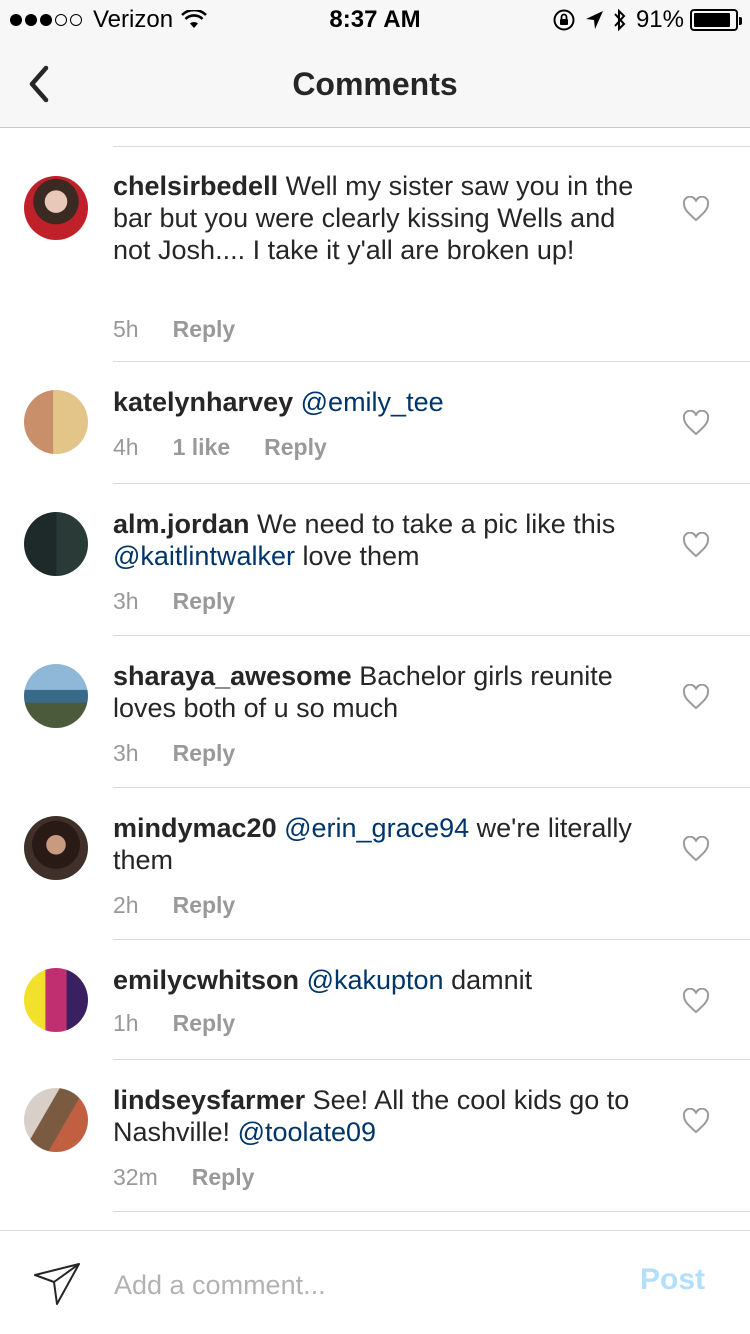 This screenshot has height=1334, width=750. Describe the element at coordinates (126, 1023) in the screenshot. I see `comment-time: 1h` at that location.